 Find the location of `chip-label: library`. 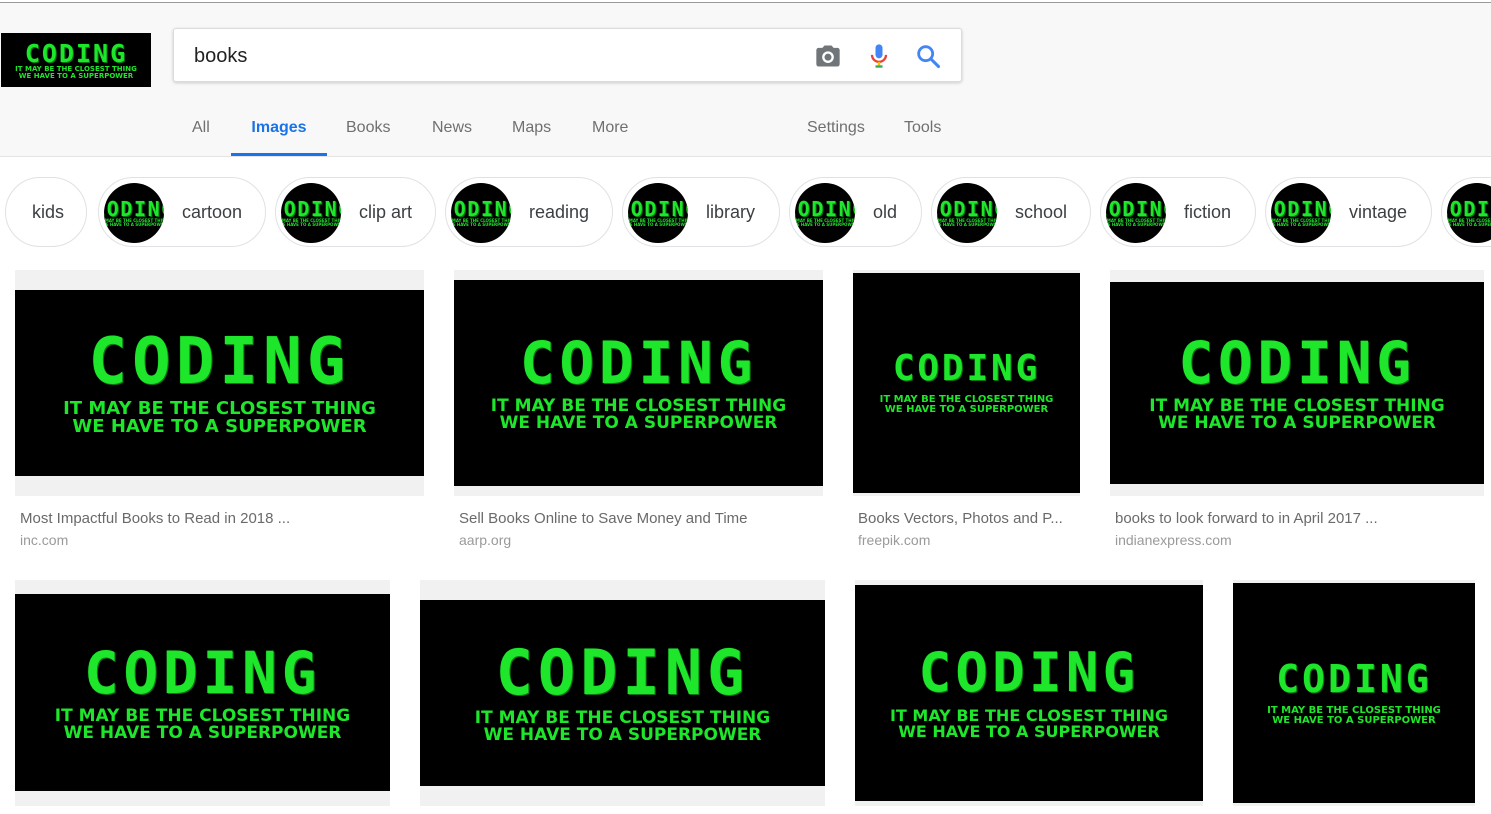

chip-label: library is located at coordinates (731, 212).